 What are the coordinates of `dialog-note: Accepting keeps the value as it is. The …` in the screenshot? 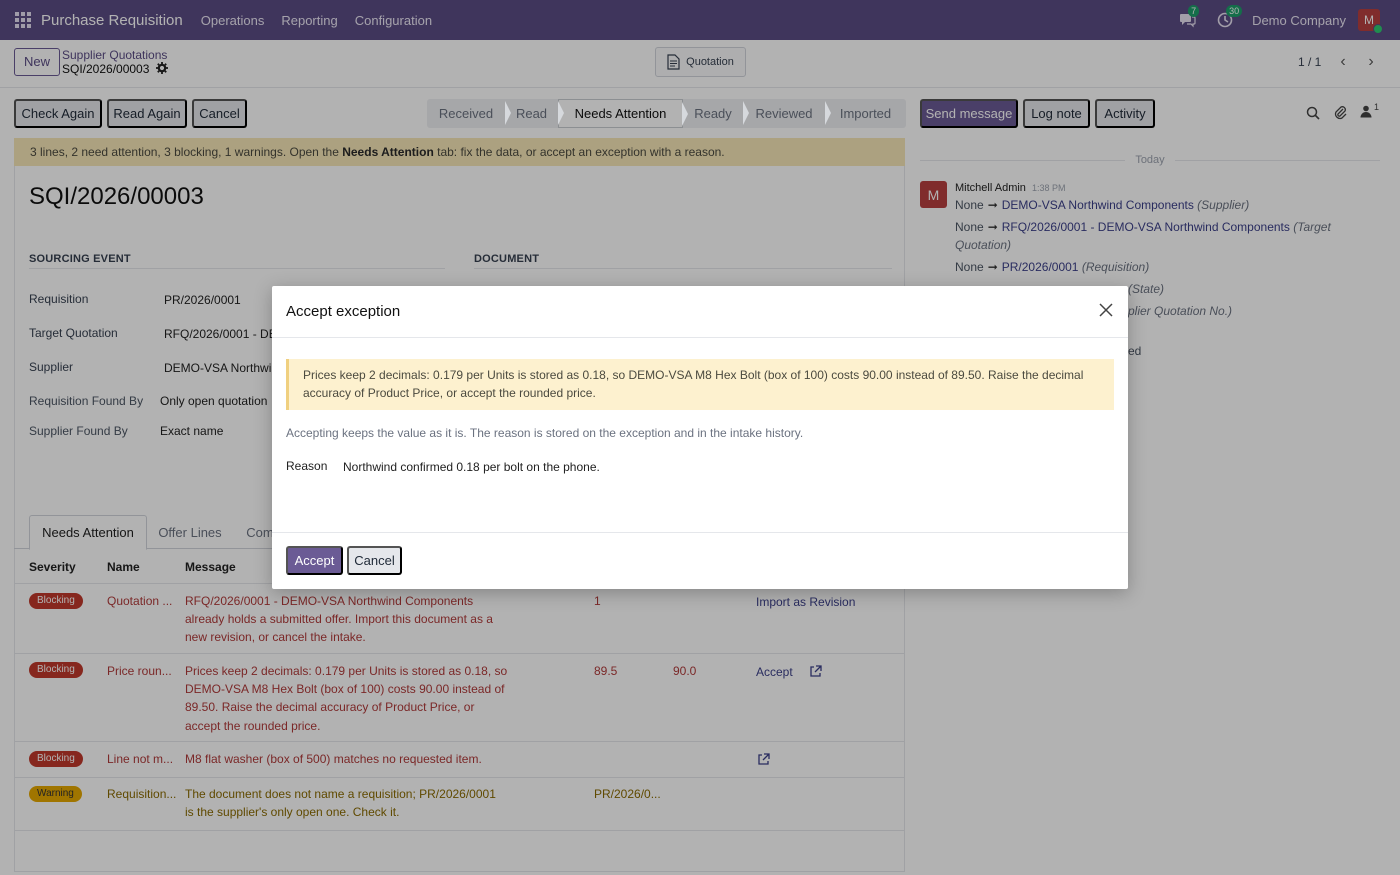 It's located at (545, 433).